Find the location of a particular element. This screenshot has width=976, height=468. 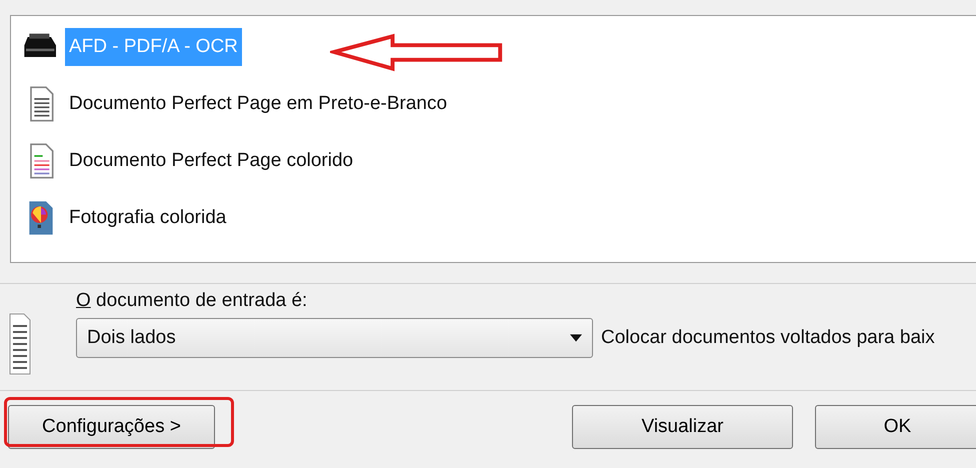

hint-text: Colocar documentos voltados para baix is located at coordinates (768, 338).